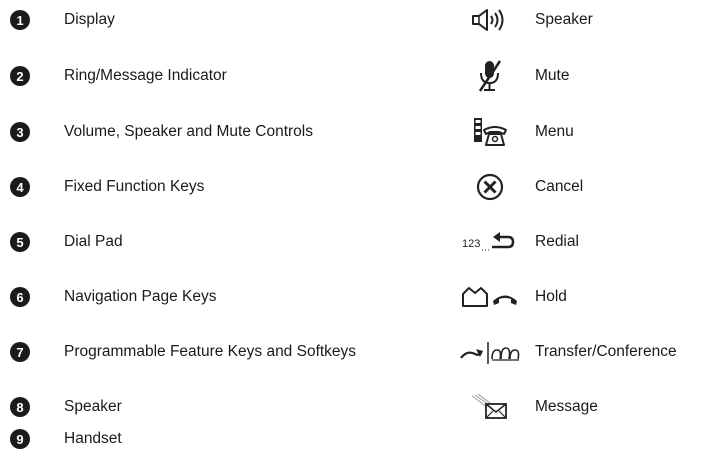  Describe the element at coordinates (357, 76) in the screenshot. I see `key-mute: Mute` at that location.